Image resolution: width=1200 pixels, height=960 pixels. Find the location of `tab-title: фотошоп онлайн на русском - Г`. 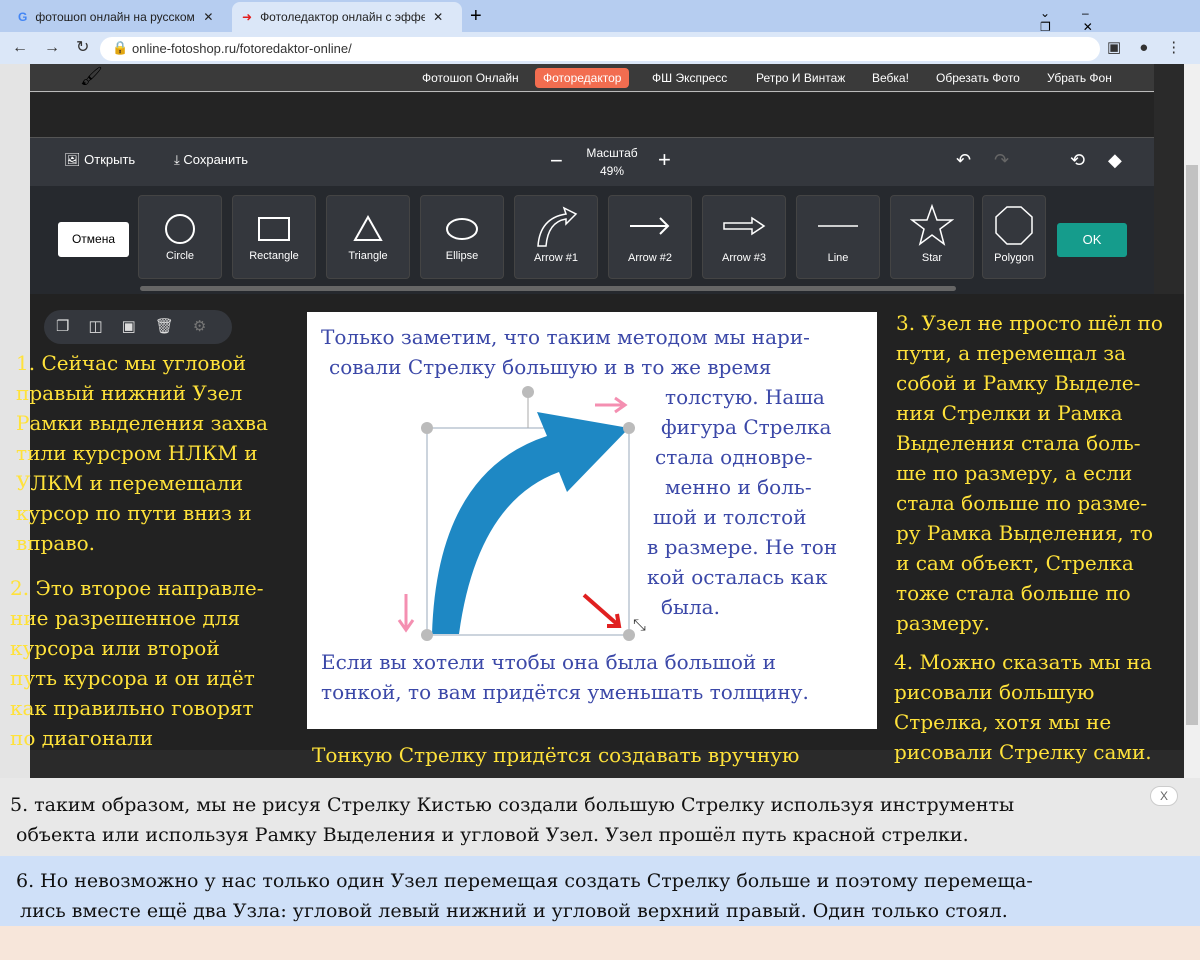

tab-title: фотошоп онлайн на русском - Г is located at coordinates (115, 17).